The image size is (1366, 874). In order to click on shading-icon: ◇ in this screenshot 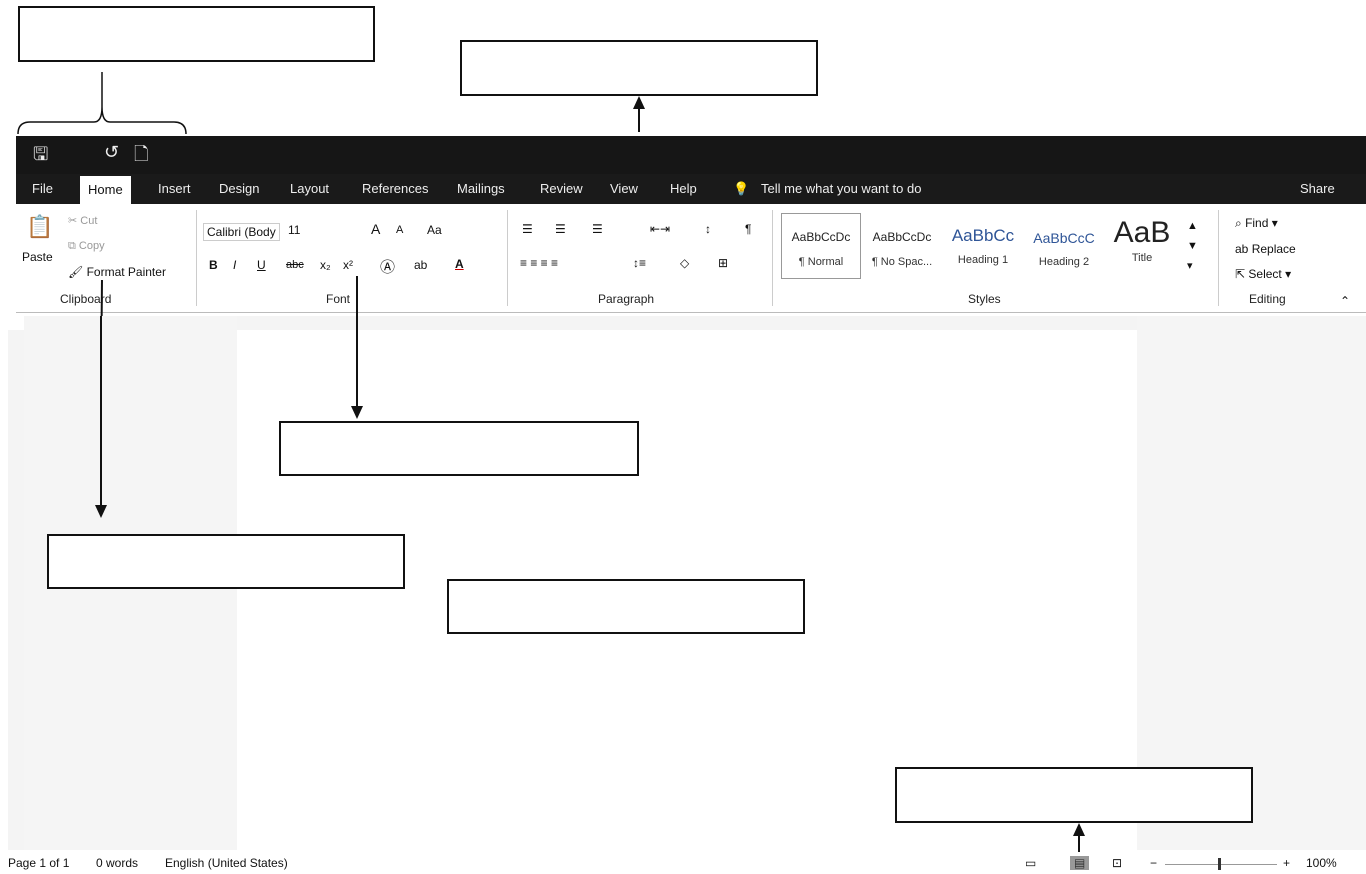, I will do `click(684, 263)`.